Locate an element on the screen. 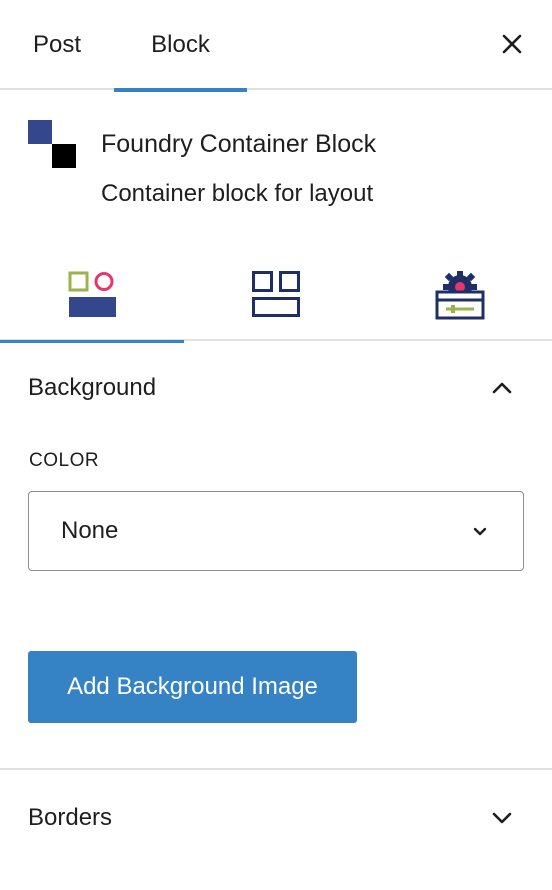 The image size is (552, 890). close-button is located at coordinates (512, 44).